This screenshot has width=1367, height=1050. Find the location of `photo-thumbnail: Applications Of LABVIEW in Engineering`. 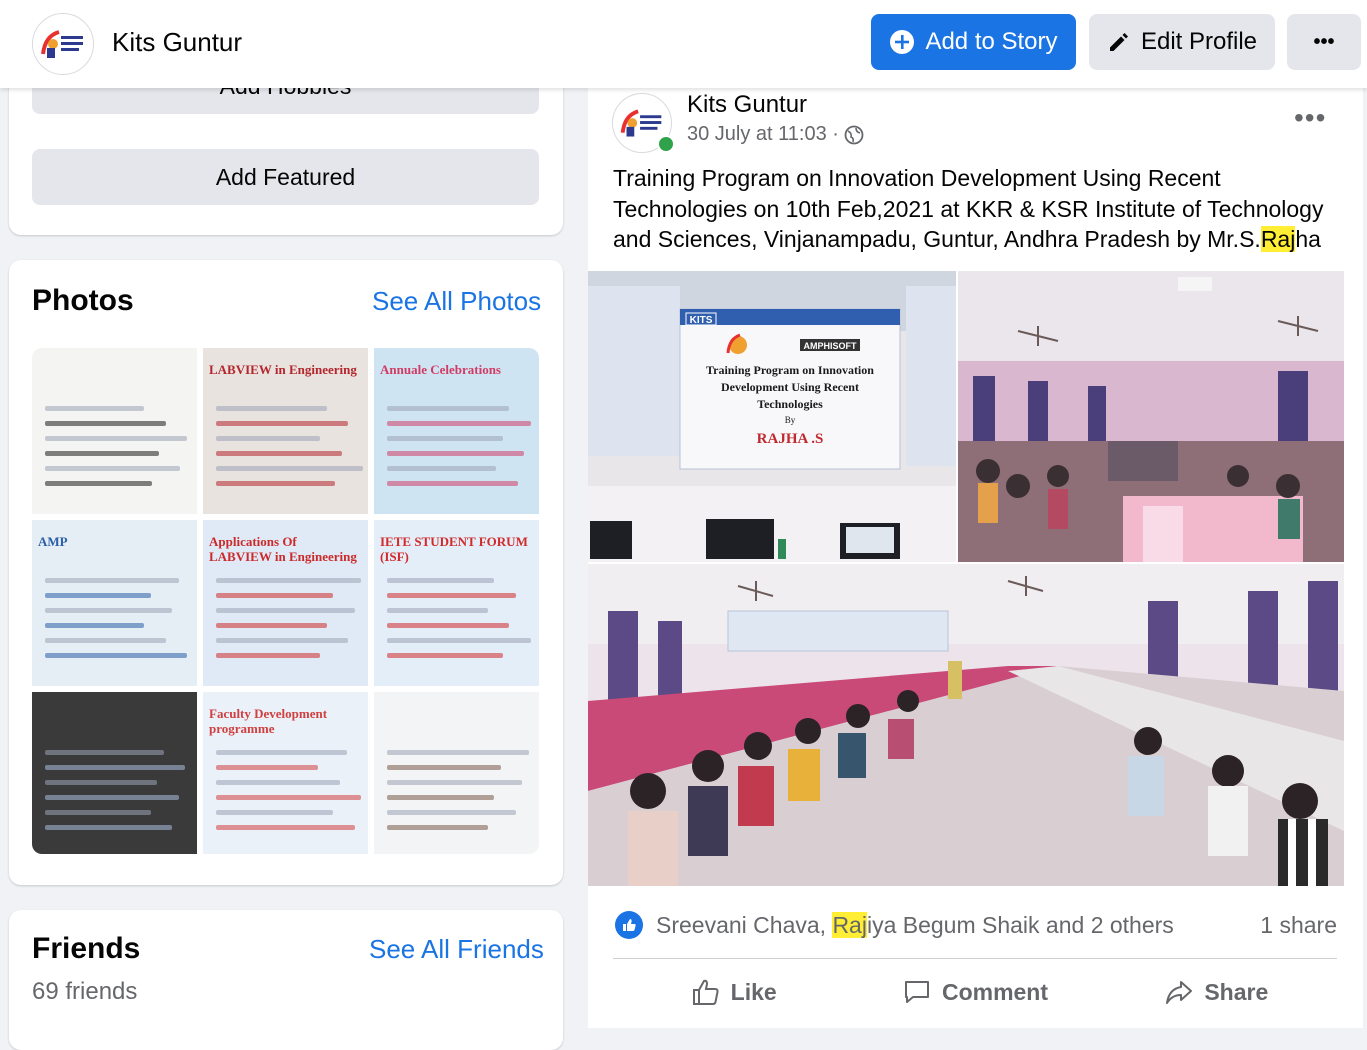

photo-thumbnail: Applications Of LABVIEW in Engineering is located at coordinates (285, 603).